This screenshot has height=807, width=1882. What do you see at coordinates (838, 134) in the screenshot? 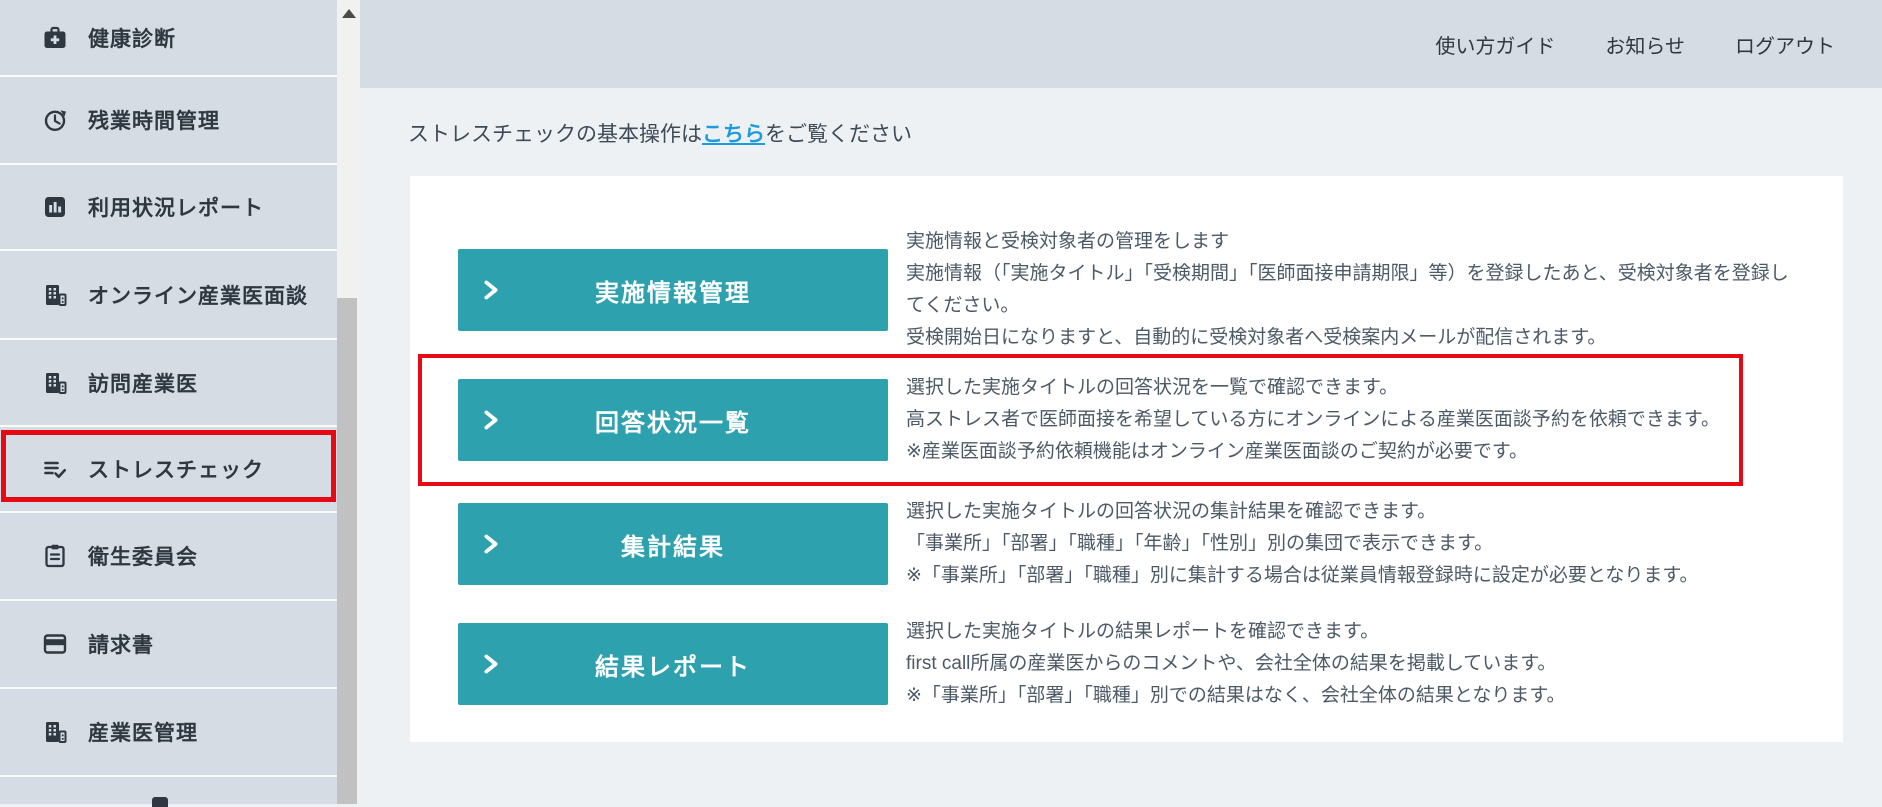
I see `intro-suffix: をご覧ください` at bounding box center [838, 134].